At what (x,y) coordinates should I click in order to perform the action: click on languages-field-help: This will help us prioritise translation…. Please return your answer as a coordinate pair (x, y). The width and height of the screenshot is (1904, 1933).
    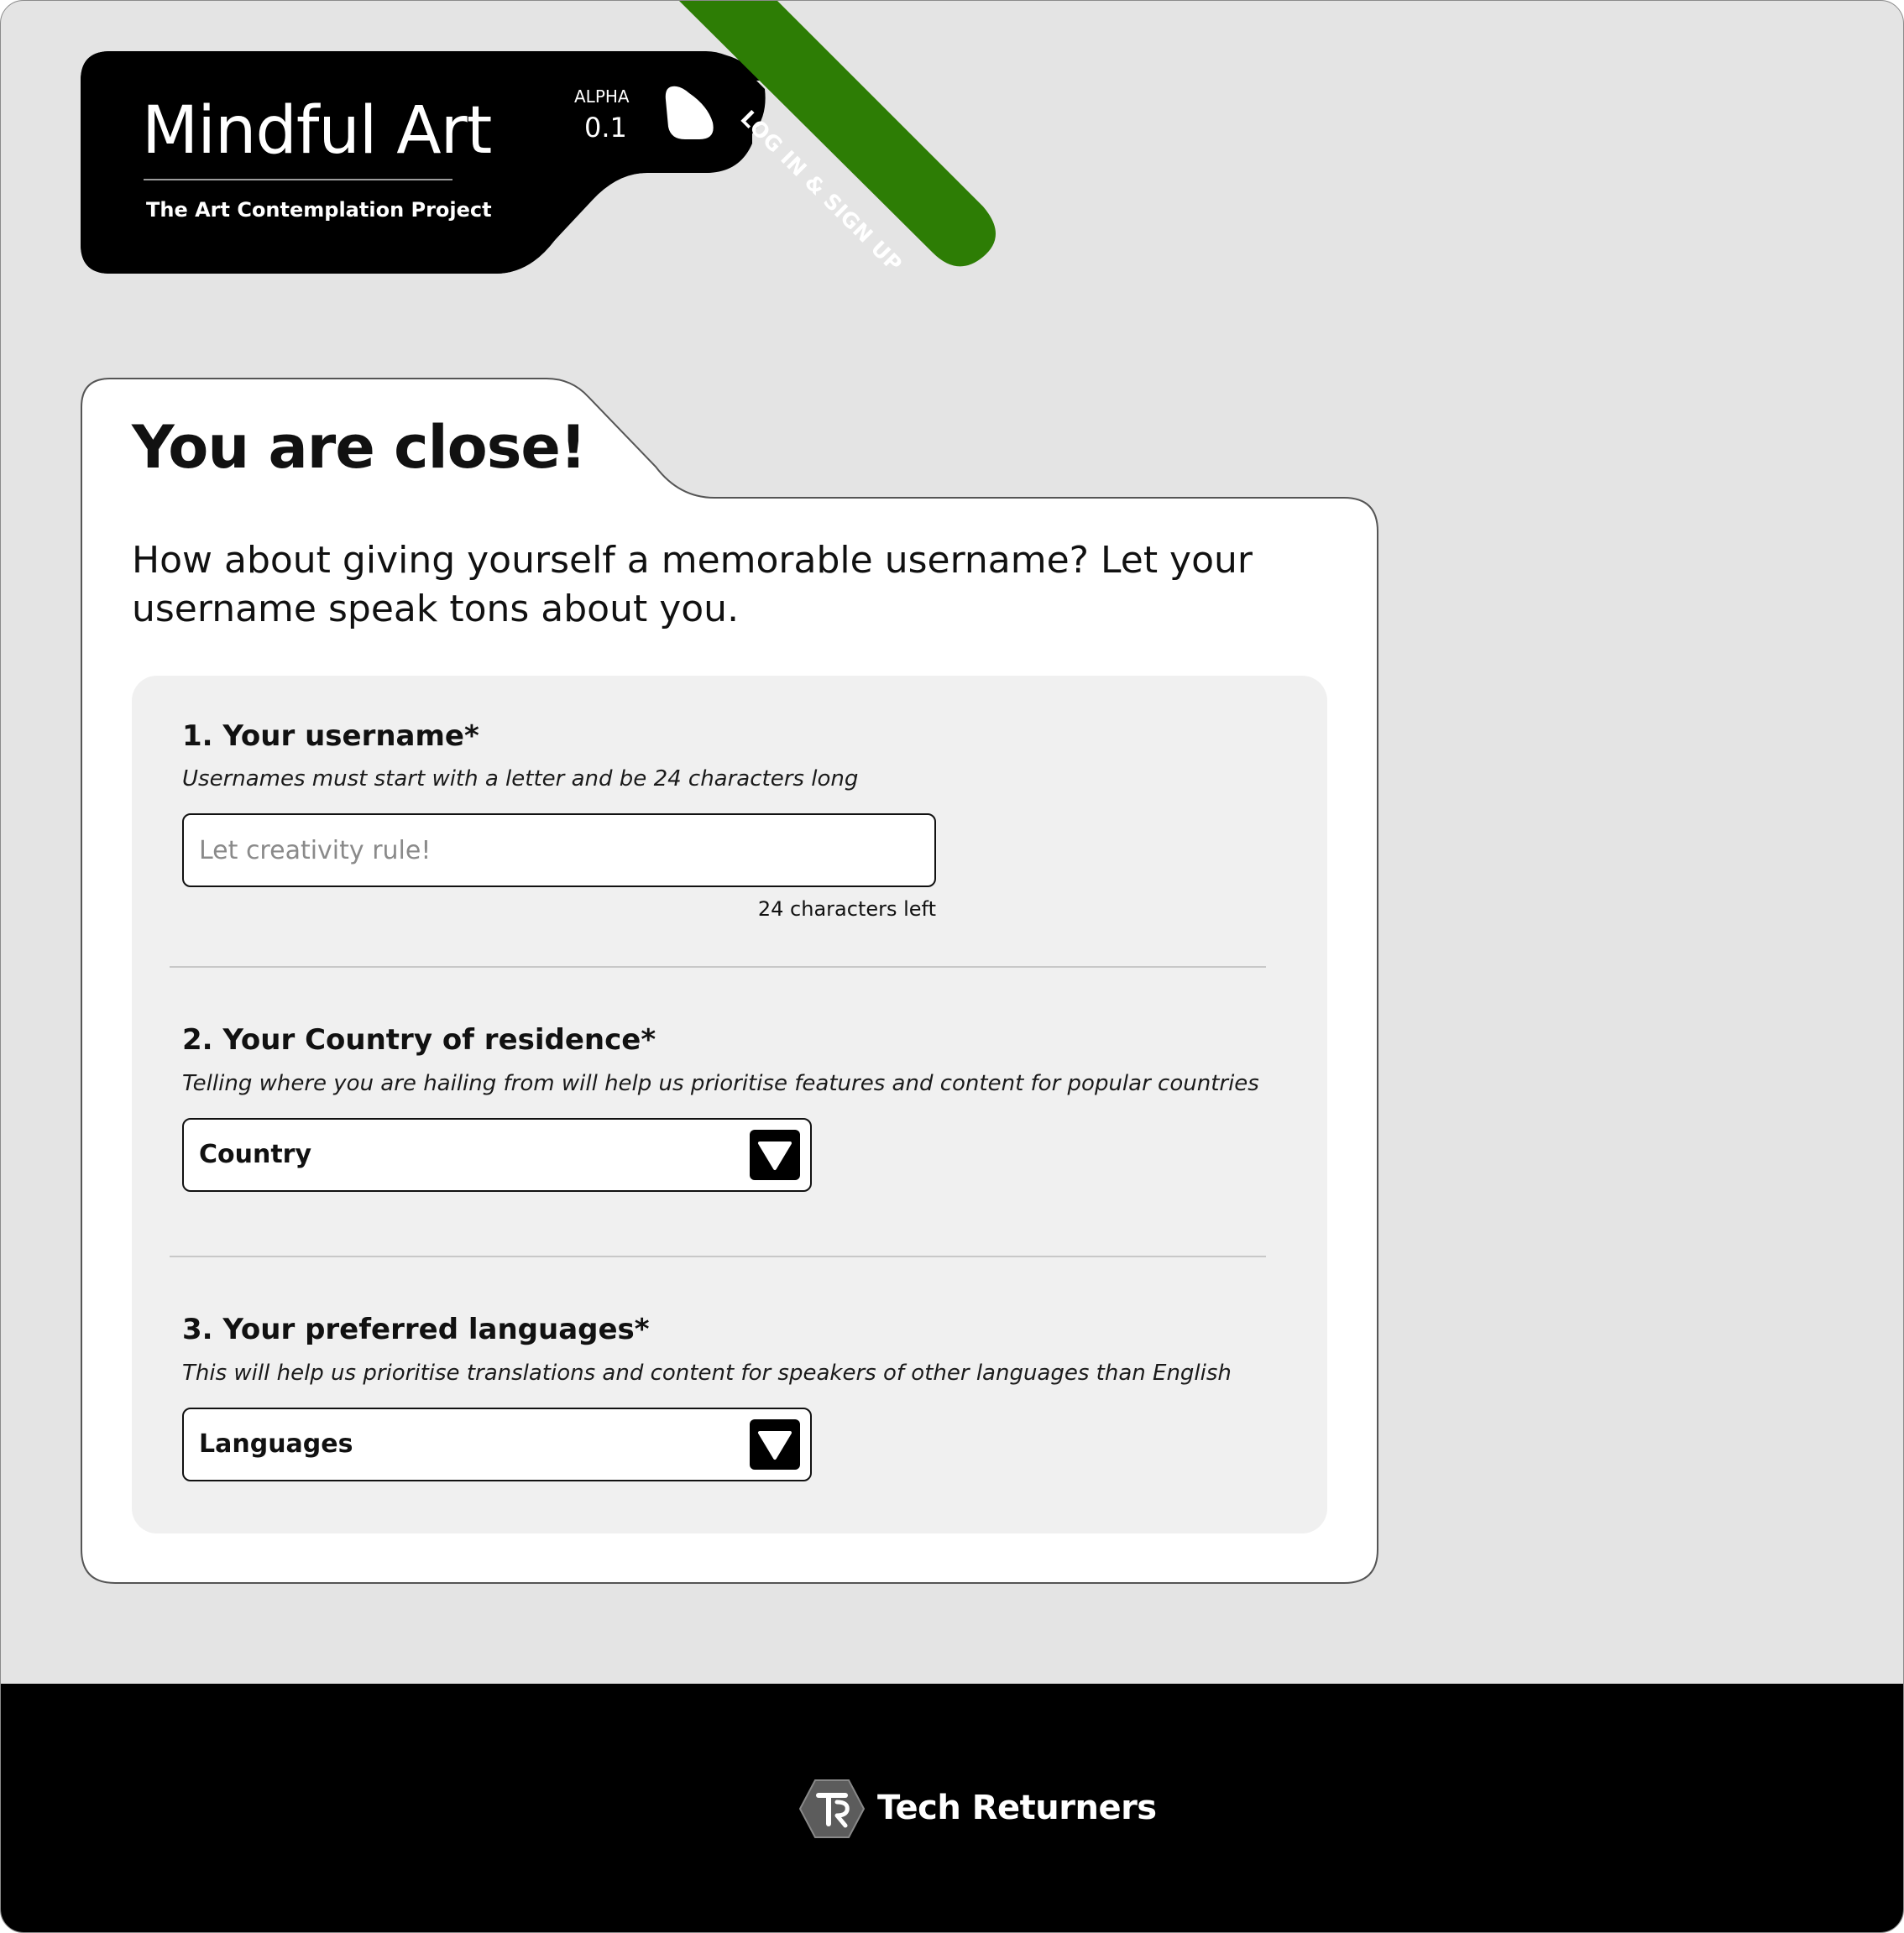
    Looking at the image, I should click on (707, 1373).